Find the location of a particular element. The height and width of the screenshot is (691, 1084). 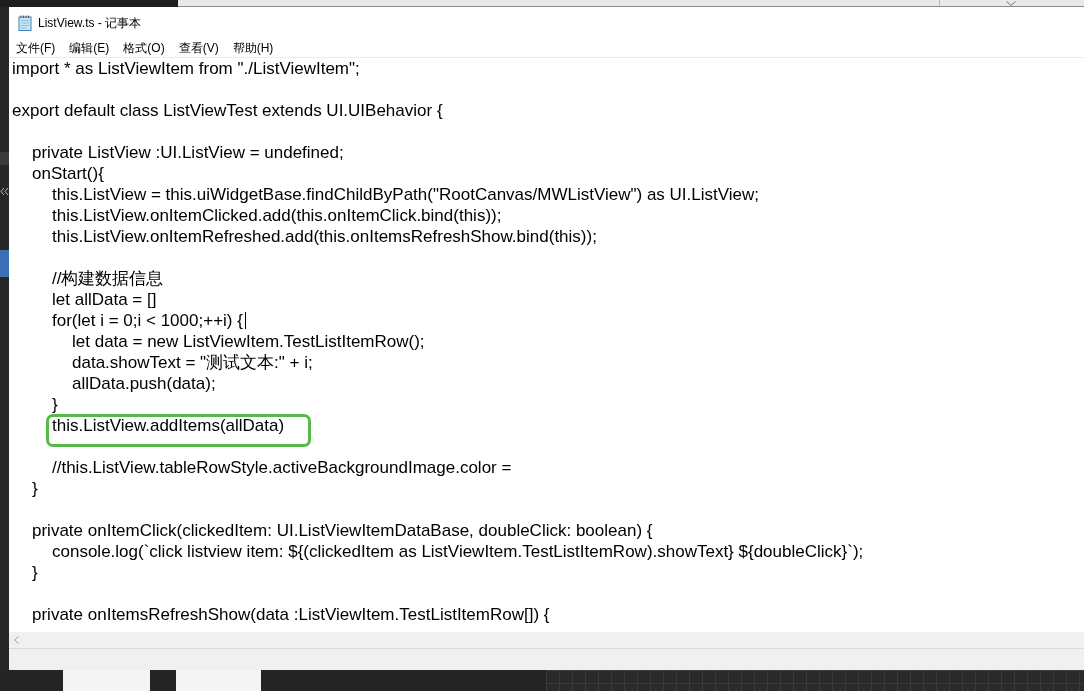

code-line: this.ListView.onItemClicked.add(this.onItemClick.bind(this)); is located at coordinates (277, 215).